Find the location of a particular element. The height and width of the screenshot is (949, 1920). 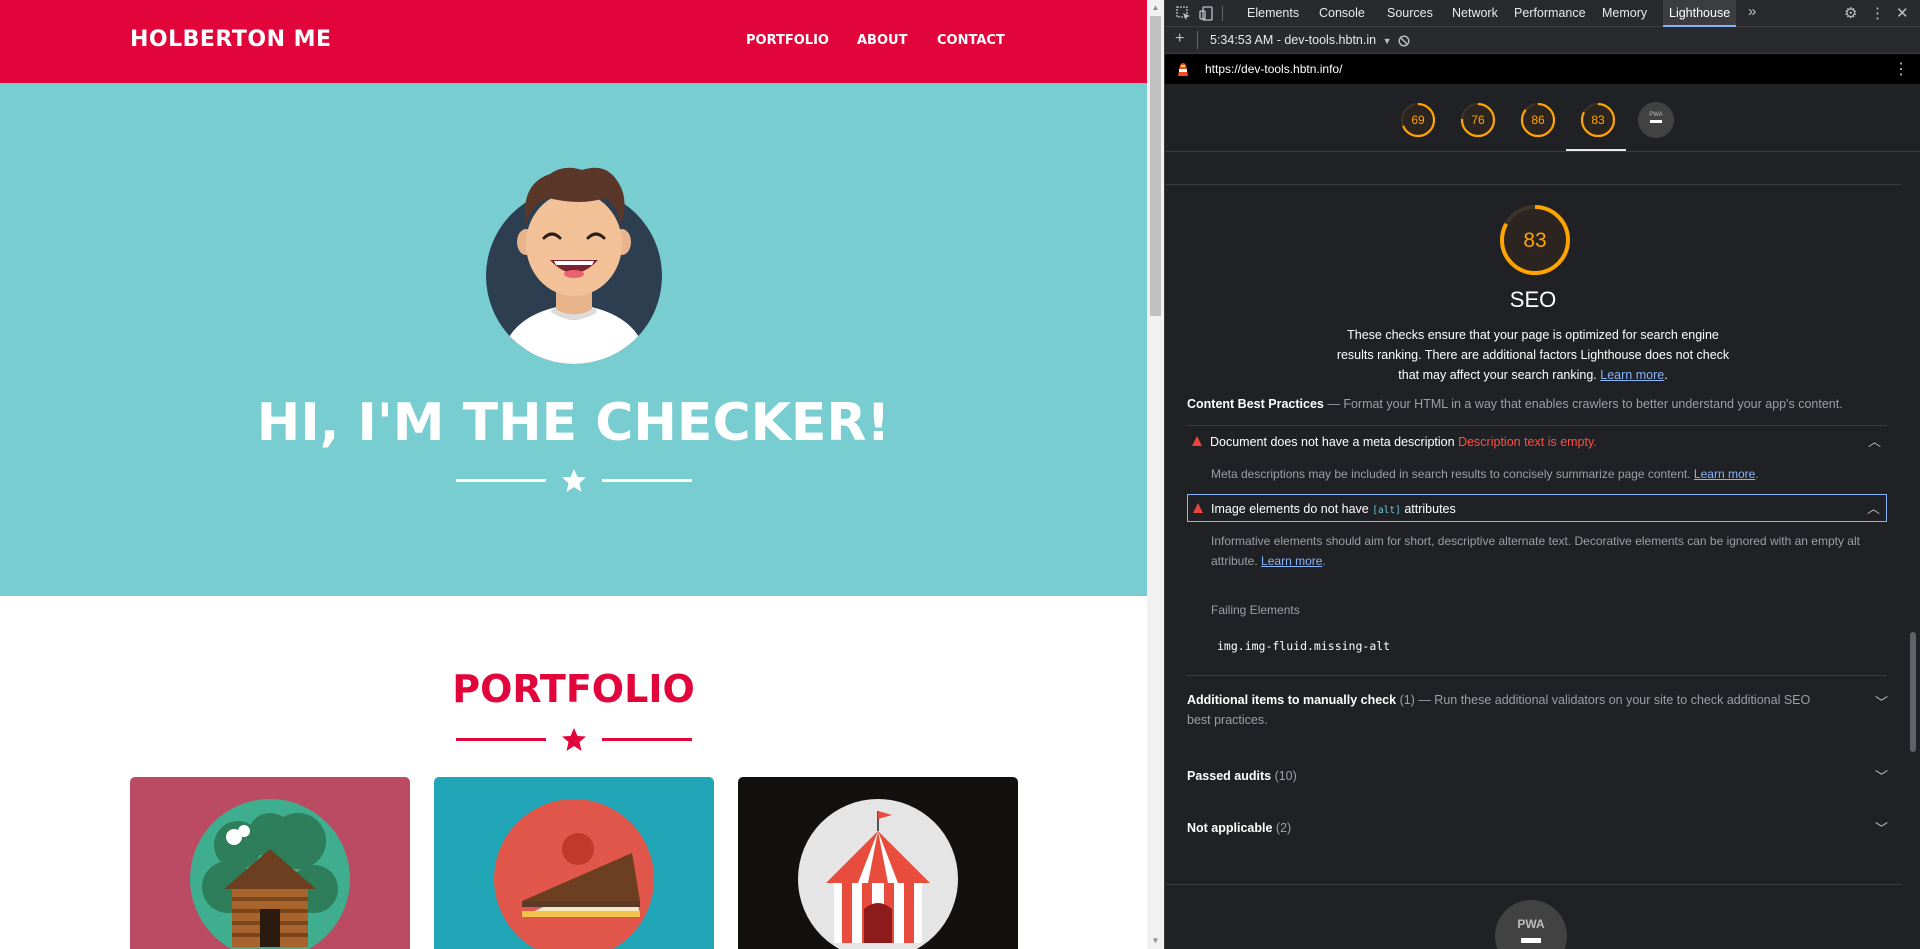

section-rule is located at coordinates (1537, 675).